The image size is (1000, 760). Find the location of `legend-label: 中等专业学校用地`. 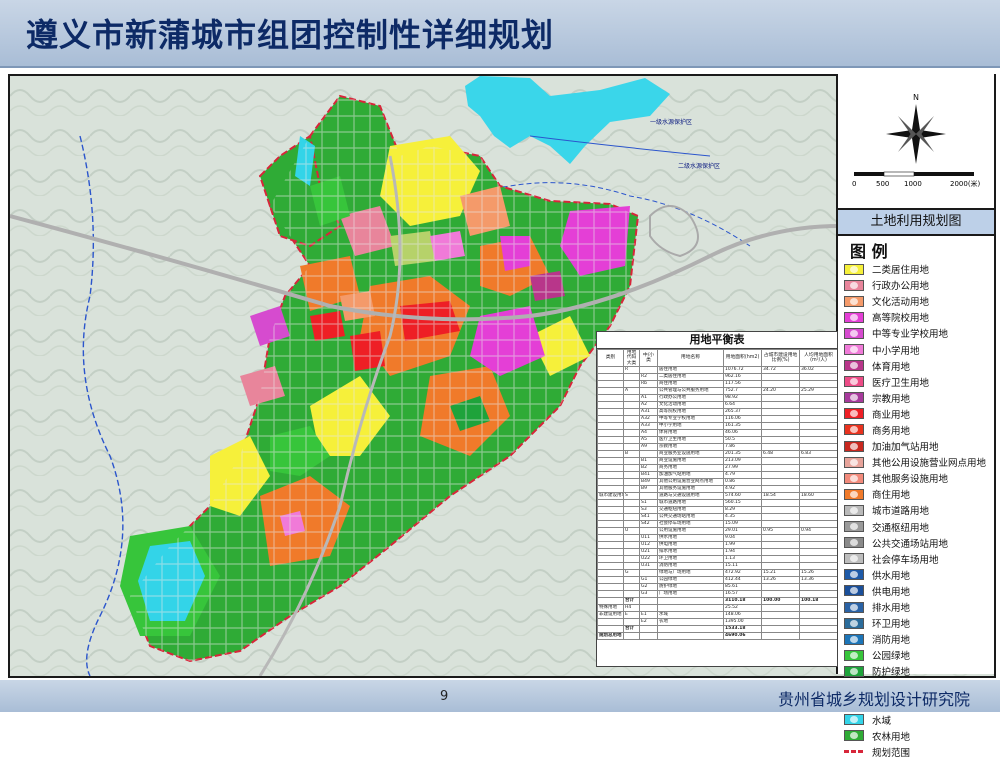

legend-label: 中等专业学校用地 is located at coordinates (910, 335).